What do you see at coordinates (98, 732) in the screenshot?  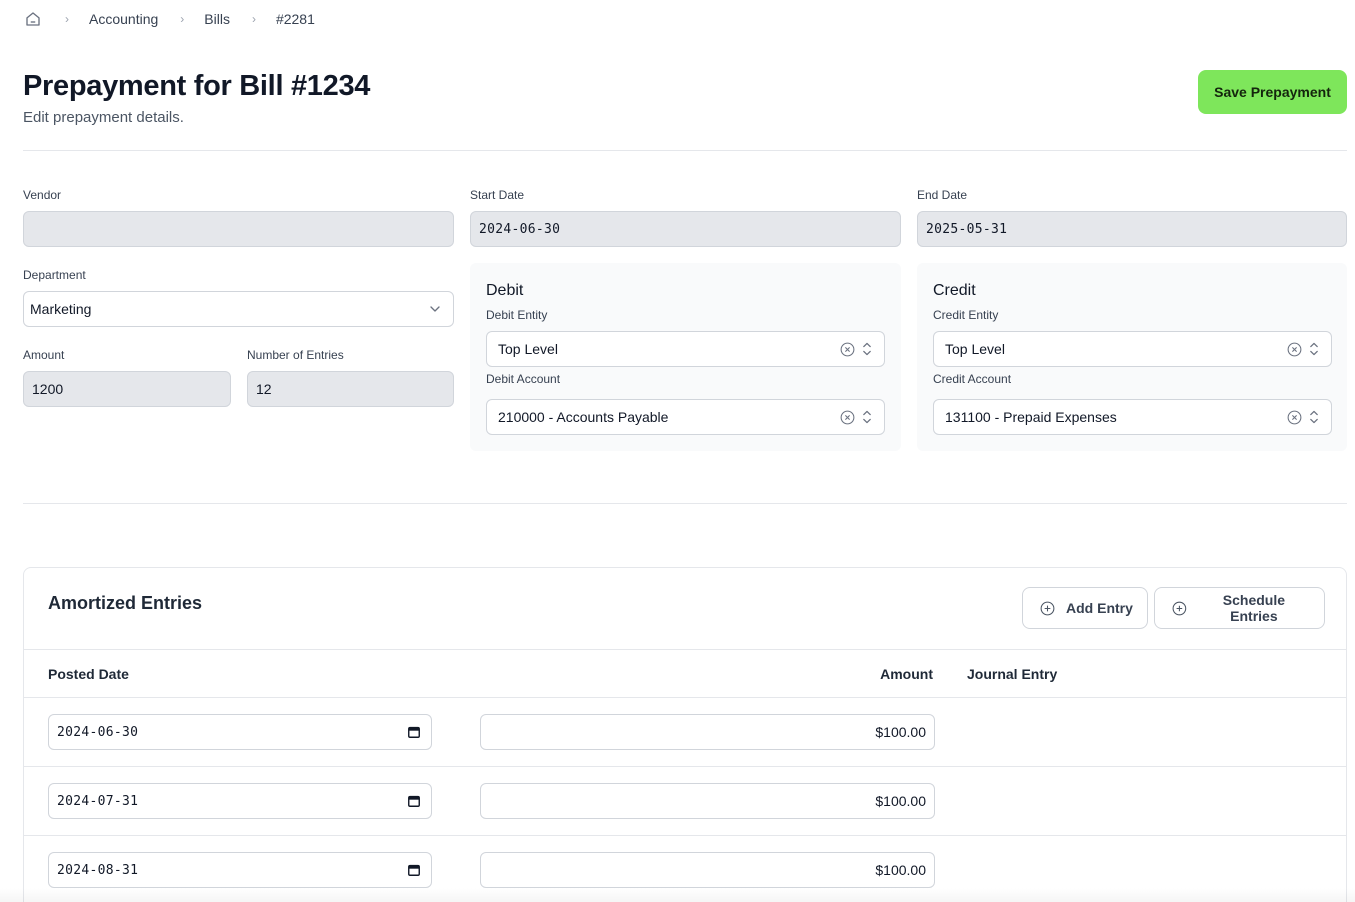 I see `posted-date-value: 2024-06-30` at bounding box center [98, 732].